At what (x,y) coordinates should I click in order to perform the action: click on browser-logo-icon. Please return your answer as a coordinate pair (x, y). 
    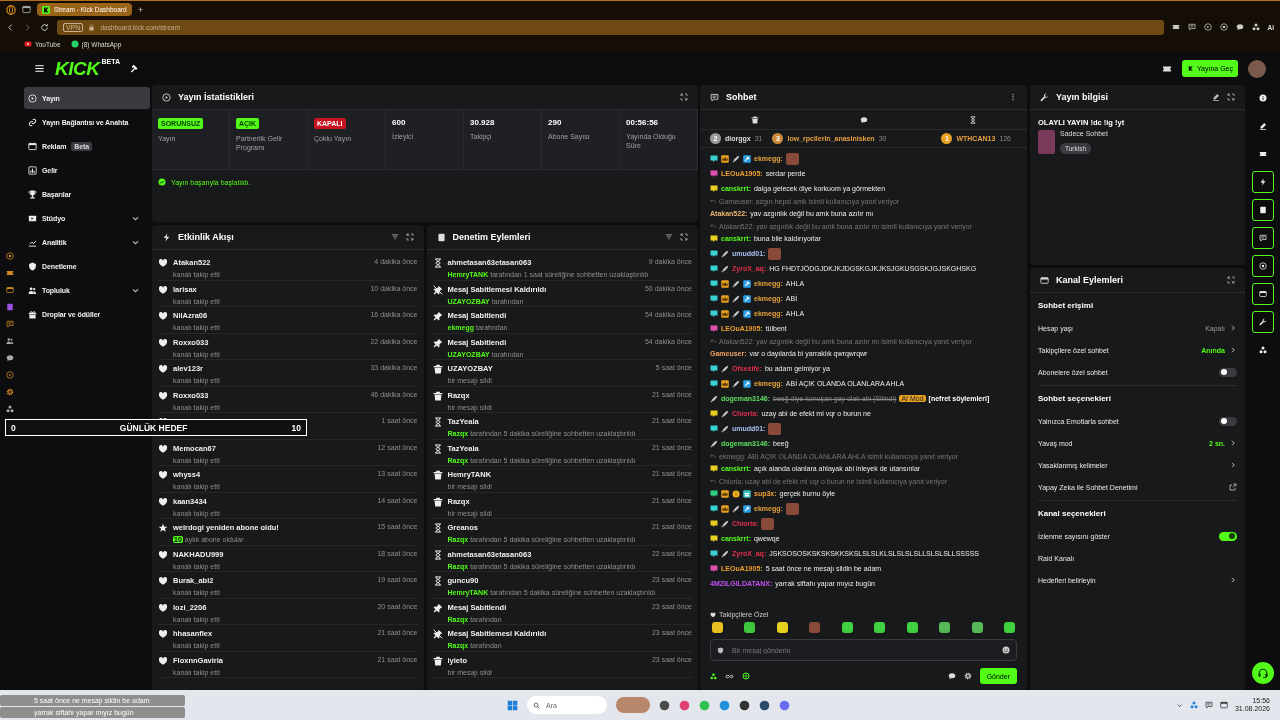
    Looking at the image, I should click on (11, 9).